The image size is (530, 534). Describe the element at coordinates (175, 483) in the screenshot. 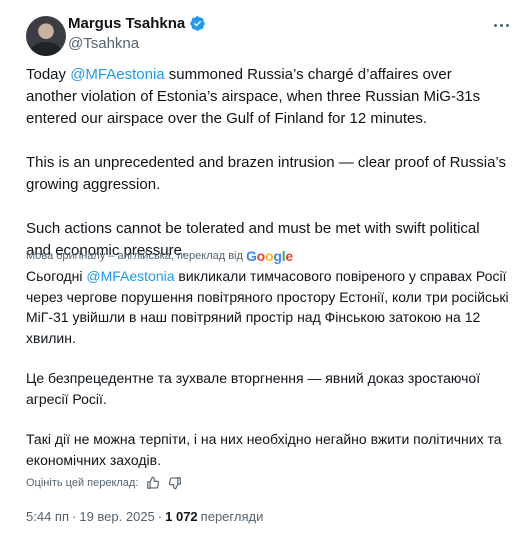

I see `thumbs-down-icon` at that location.